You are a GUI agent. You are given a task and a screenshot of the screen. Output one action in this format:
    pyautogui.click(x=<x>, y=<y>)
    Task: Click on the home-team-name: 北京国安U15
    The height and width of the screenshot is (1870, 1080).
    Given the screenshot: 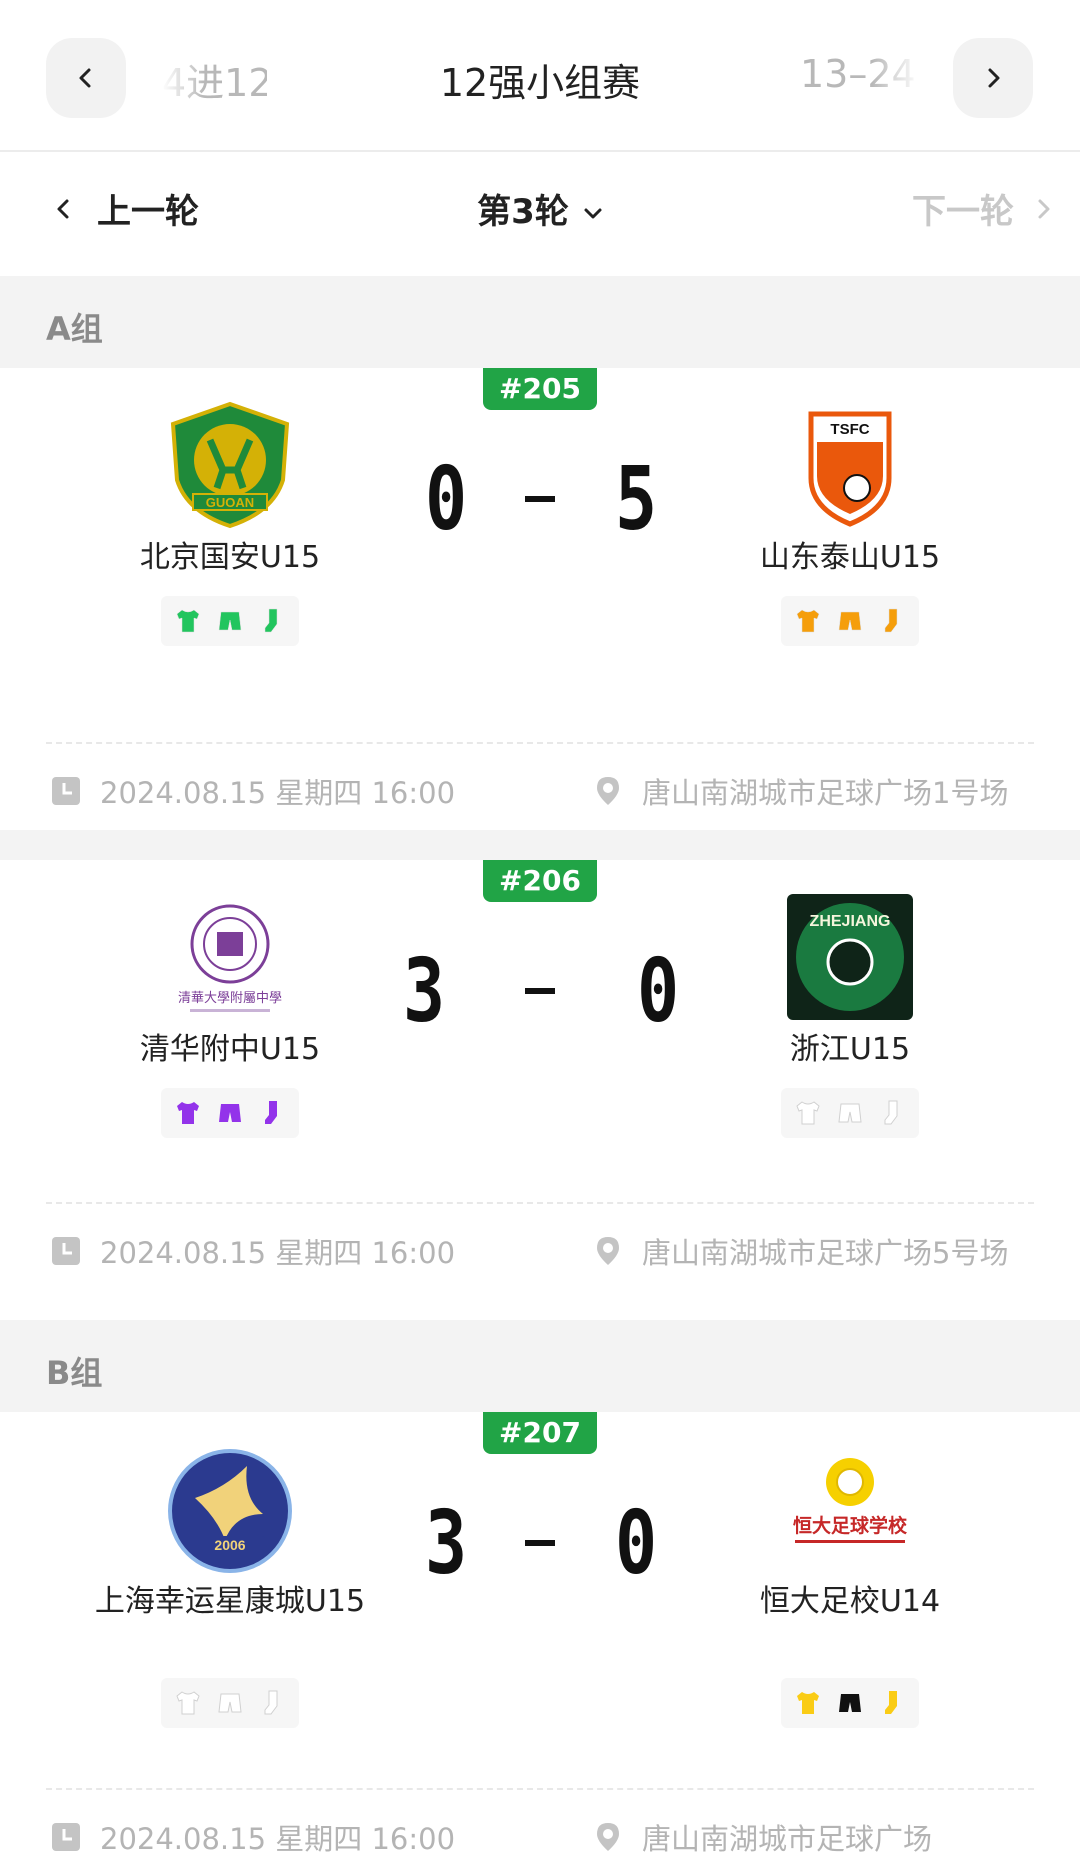 What is the action you would take?
    pyautogui.click(x=230, y=554)
    